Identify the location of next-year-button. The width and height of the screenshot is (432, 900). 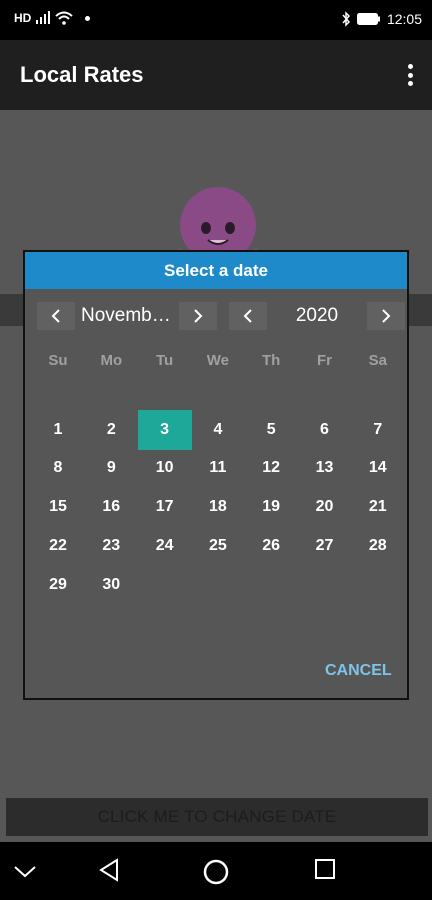
(386, 316).